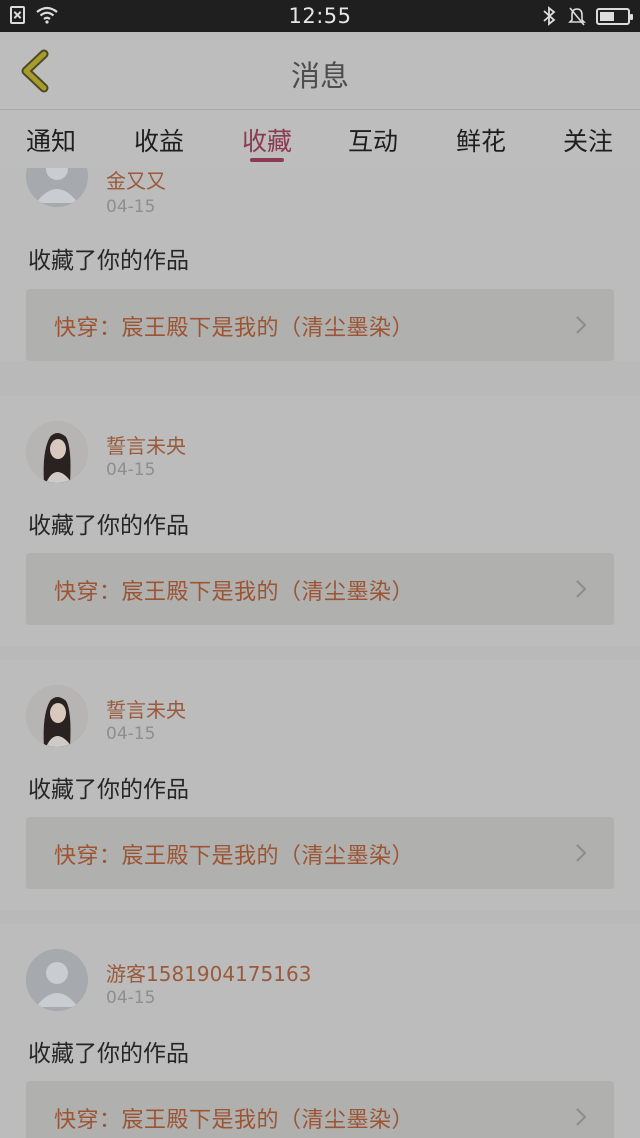  I want to click on user-name: 游客1581904175163, so click(208, 972).